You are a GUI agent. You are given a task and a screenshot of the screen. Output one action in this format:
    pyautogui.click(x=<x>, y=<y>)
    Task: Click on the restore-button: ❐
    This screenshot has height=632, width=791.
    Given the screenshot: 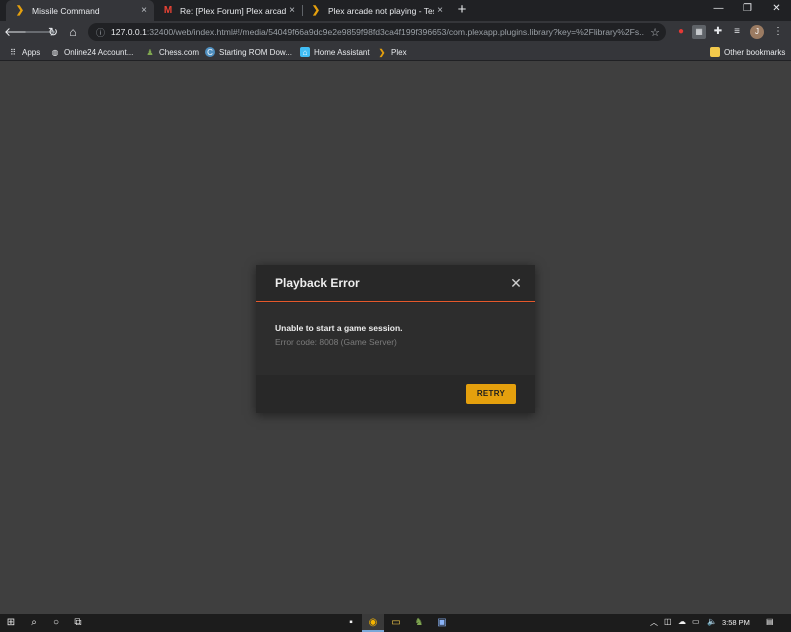 What is the action you would take?
    pyautogui.click(x=747, y=10)
    